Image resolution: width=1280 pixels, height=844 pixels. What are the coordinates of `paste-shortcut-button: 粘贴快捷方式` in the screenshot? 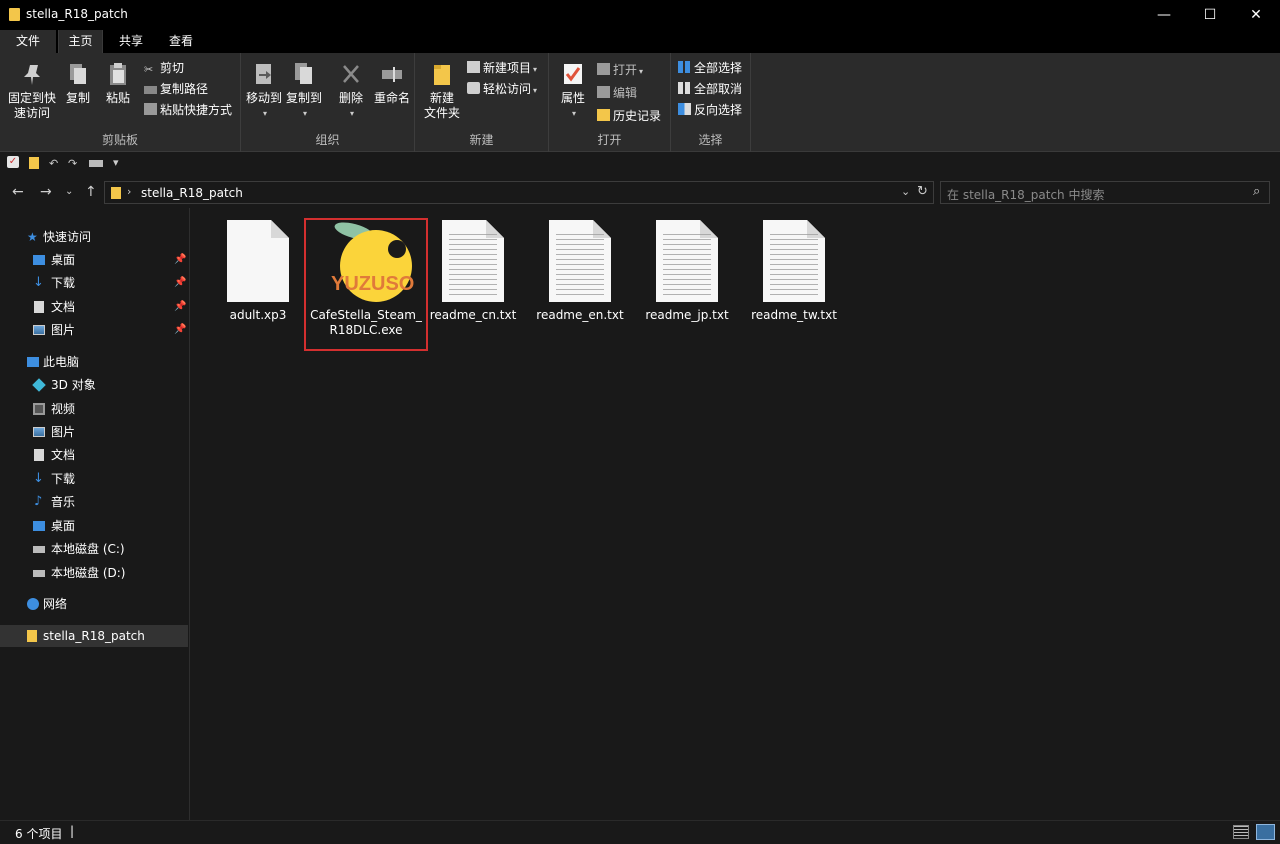 It's located at (188, 110).